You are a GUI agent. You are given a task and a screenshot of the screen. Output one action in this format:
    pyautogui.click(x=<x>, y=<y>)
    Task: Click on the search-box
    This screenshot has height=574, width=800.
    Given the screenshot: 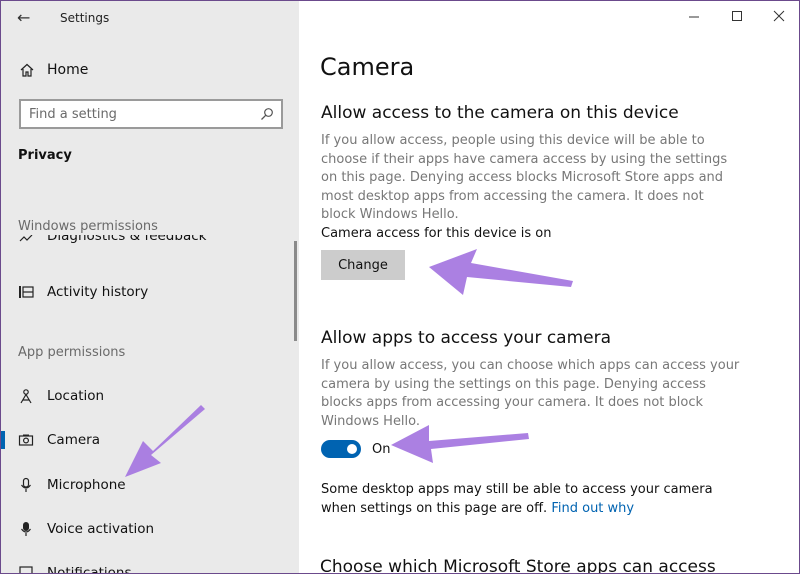 What is the action you would take?
    pyautogui.click(x=151, y=114)
    